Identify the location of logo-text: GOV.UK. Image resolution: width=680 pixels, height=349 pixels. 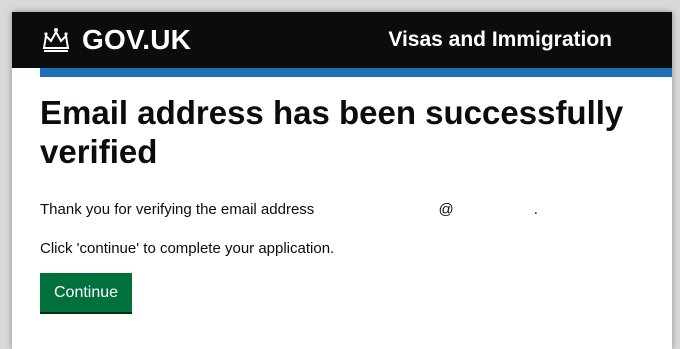
(137, 39).